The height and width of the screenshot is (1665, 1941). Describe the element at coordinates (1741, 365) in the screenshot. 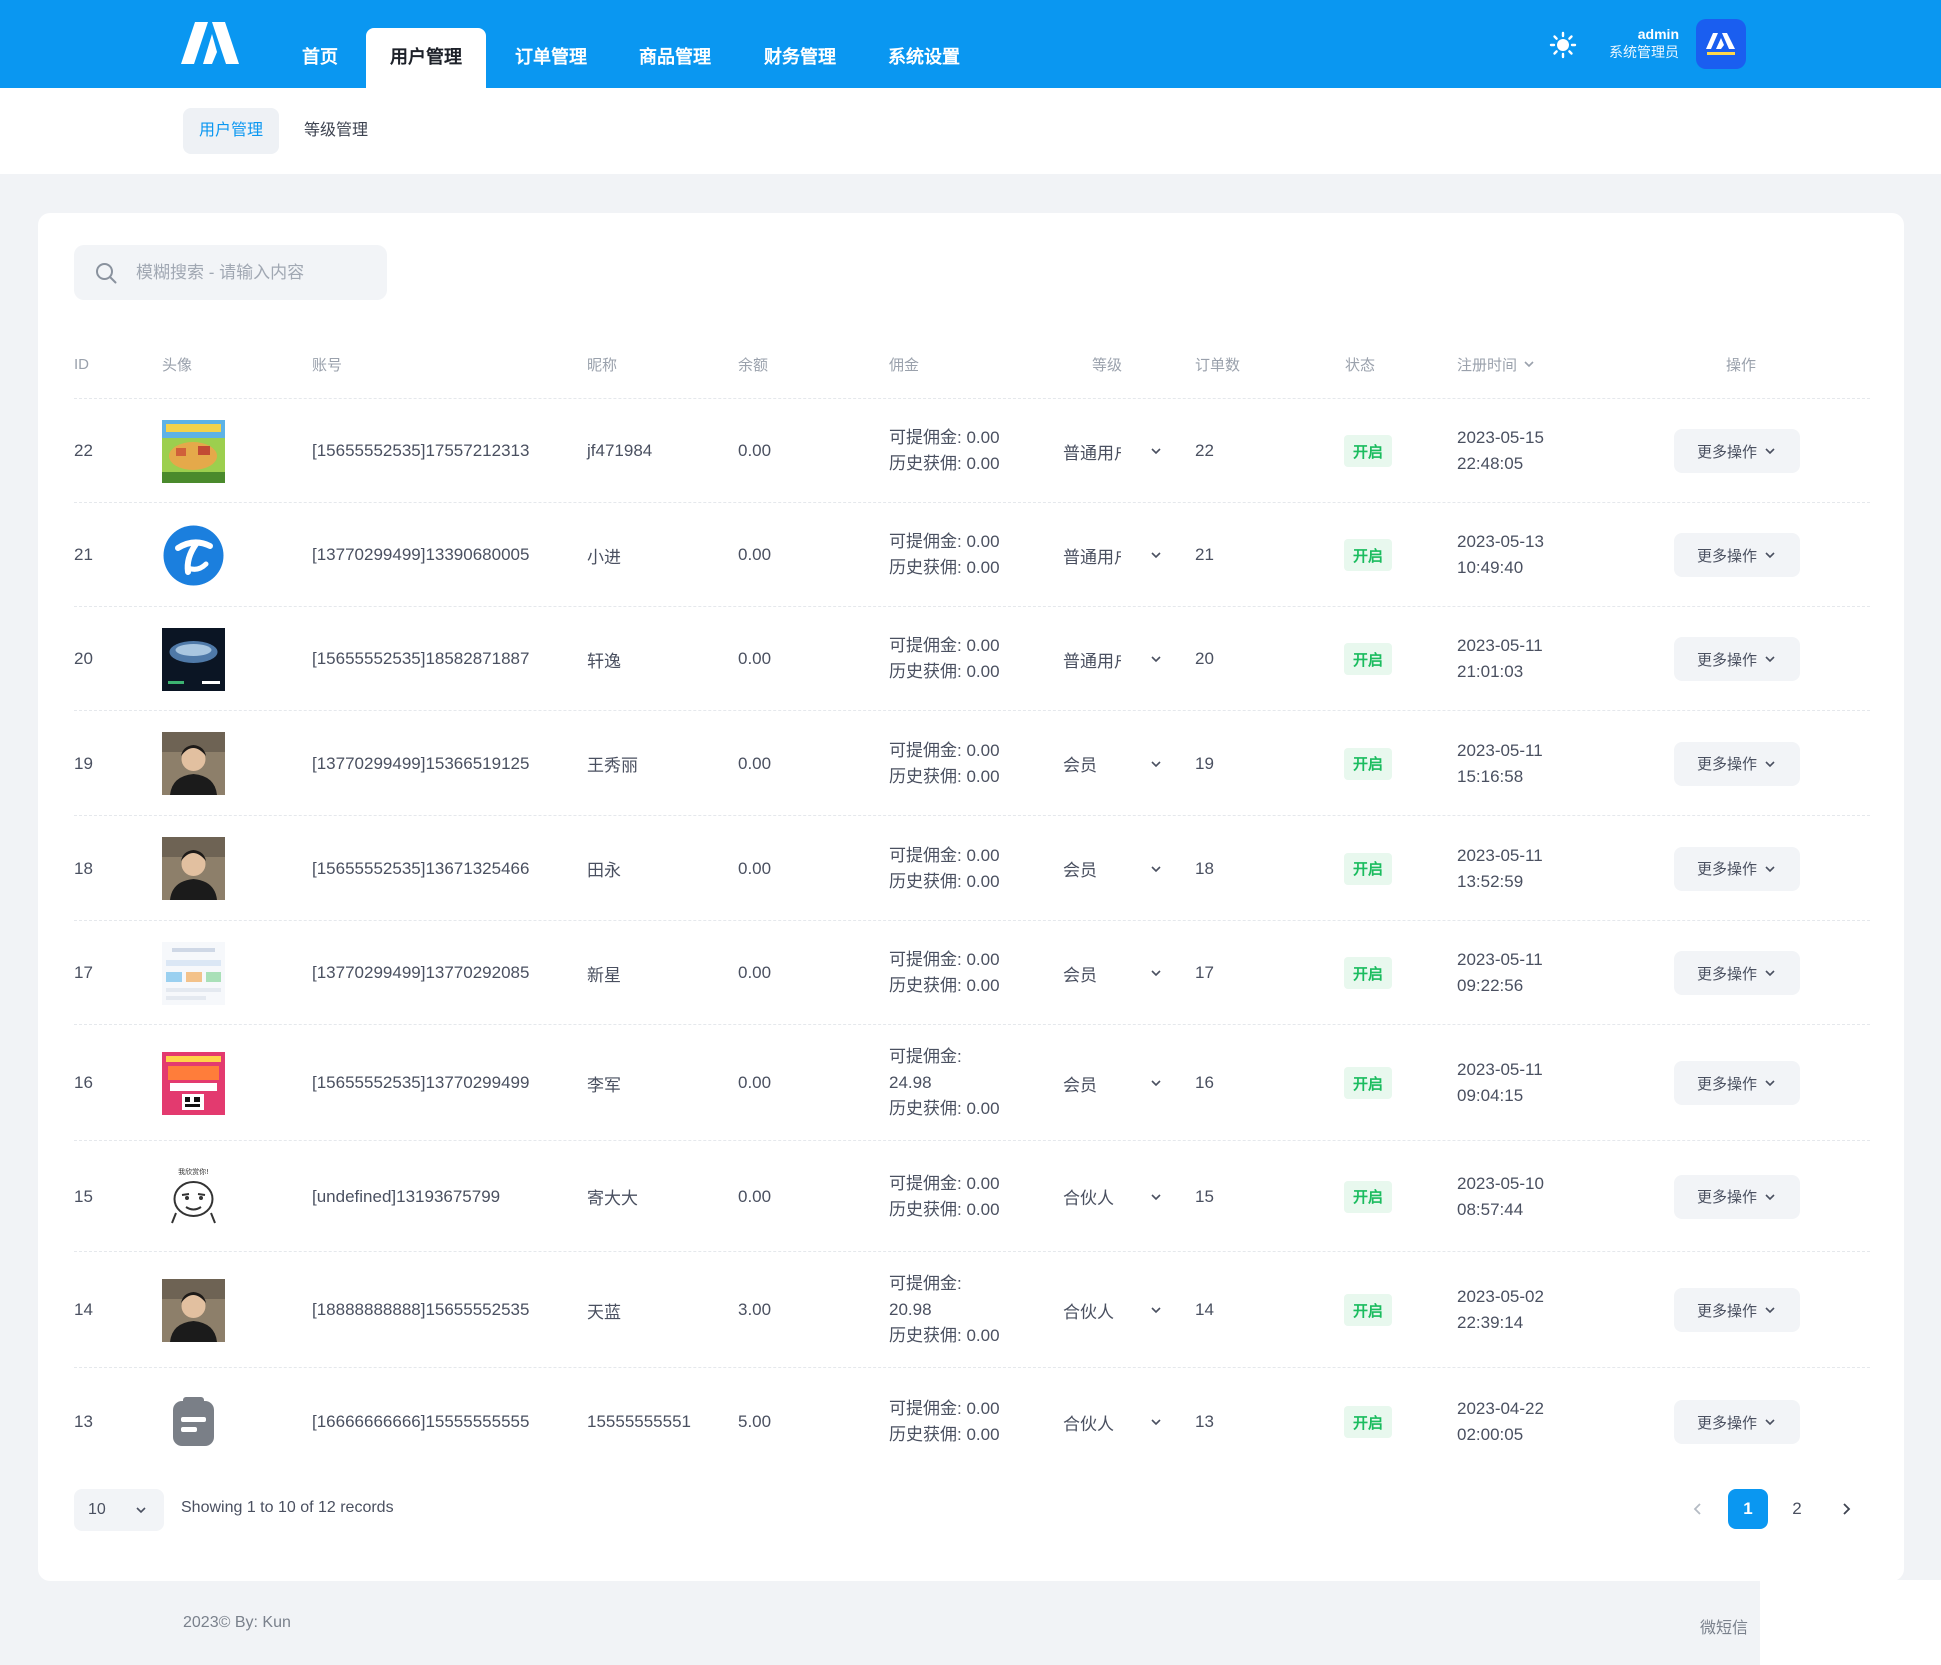

I see `header-actions: 操作` at that location.